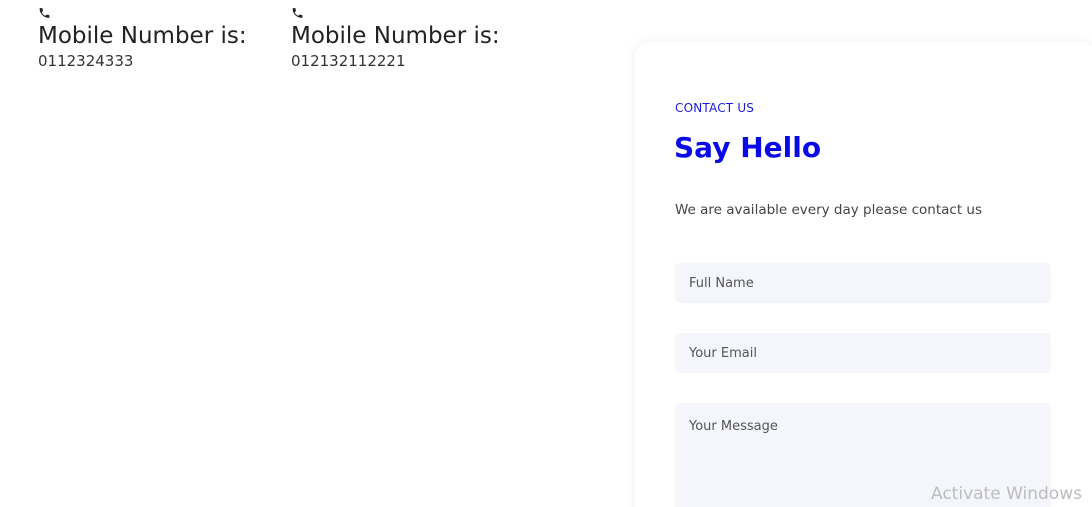 The width and height of the screenshot is (1092, 507). I want to click on full-name-input, so click(863, 283).